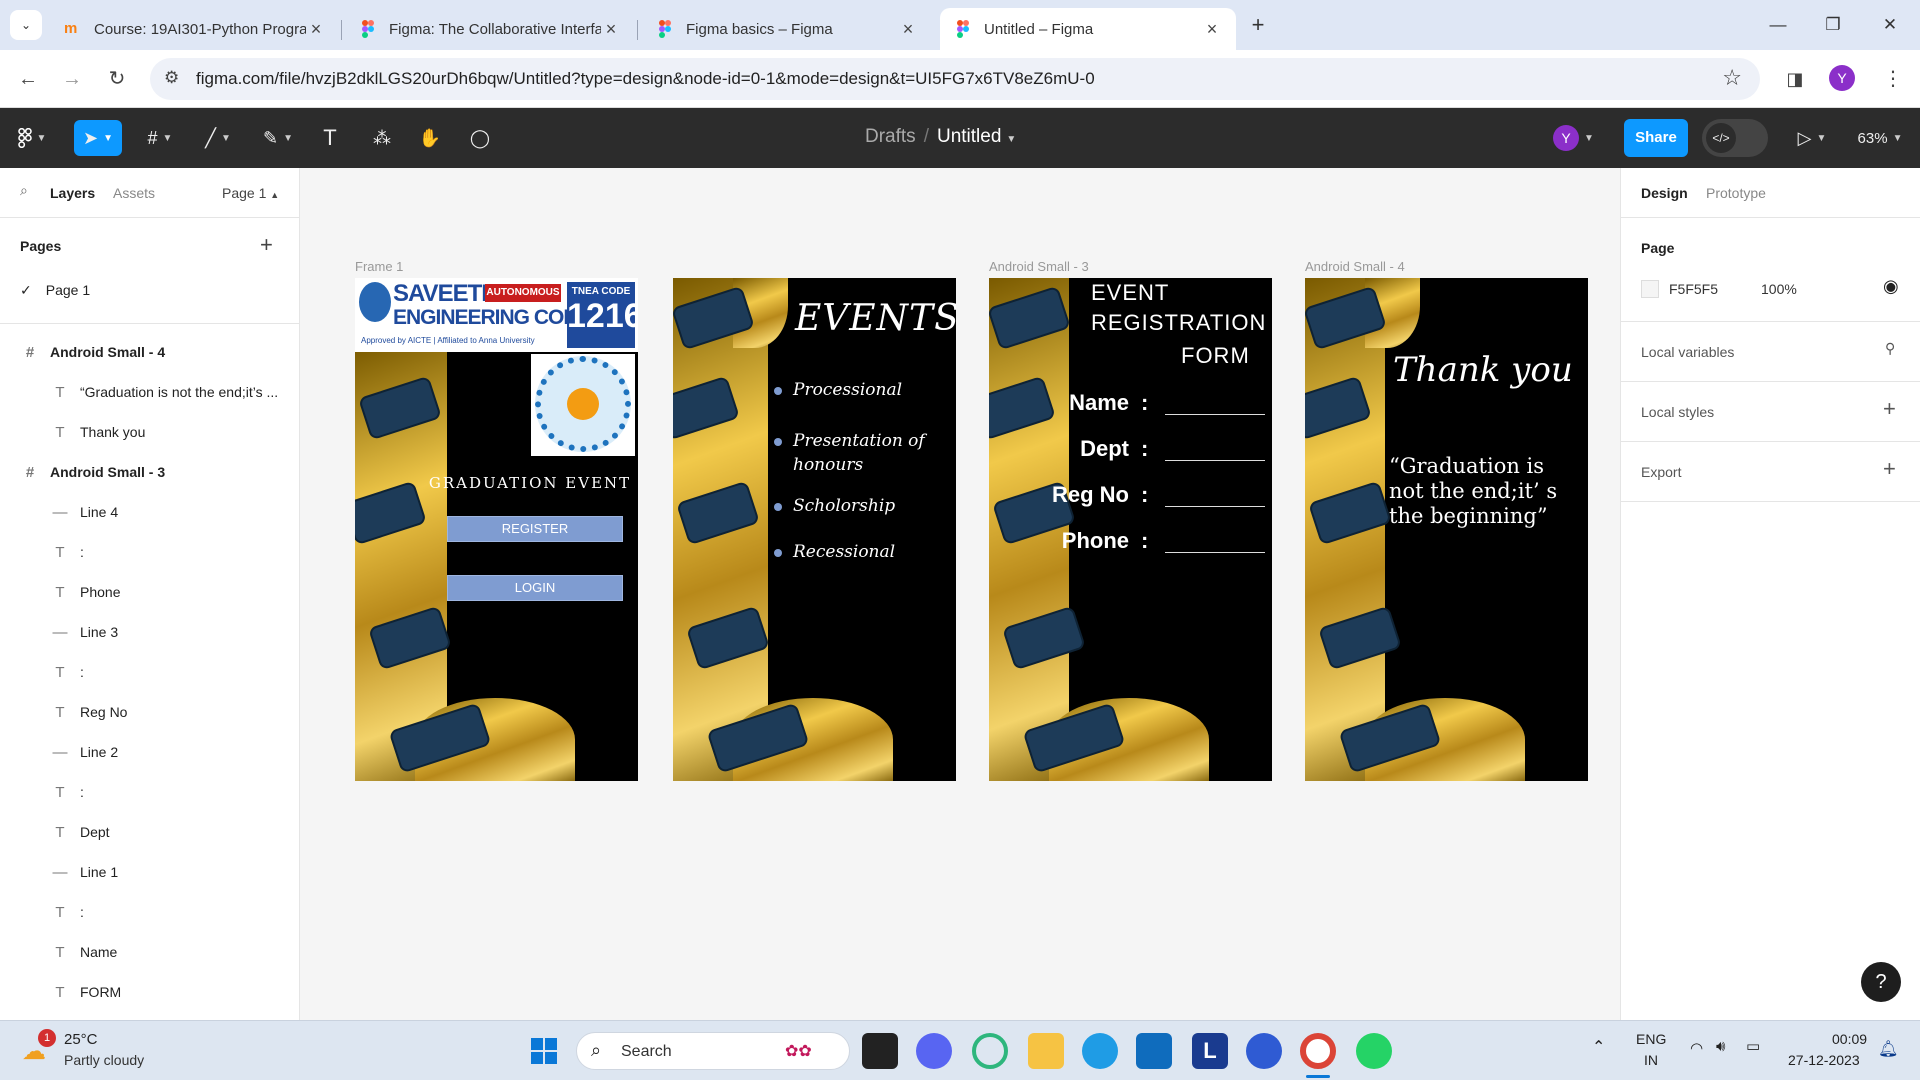 This screenshot has height=1080, width=1920. What do you see at coordinates (1833, 25) in the screenshot?
I see `restore-icon: ❐` at bounding box center [1833, 25].